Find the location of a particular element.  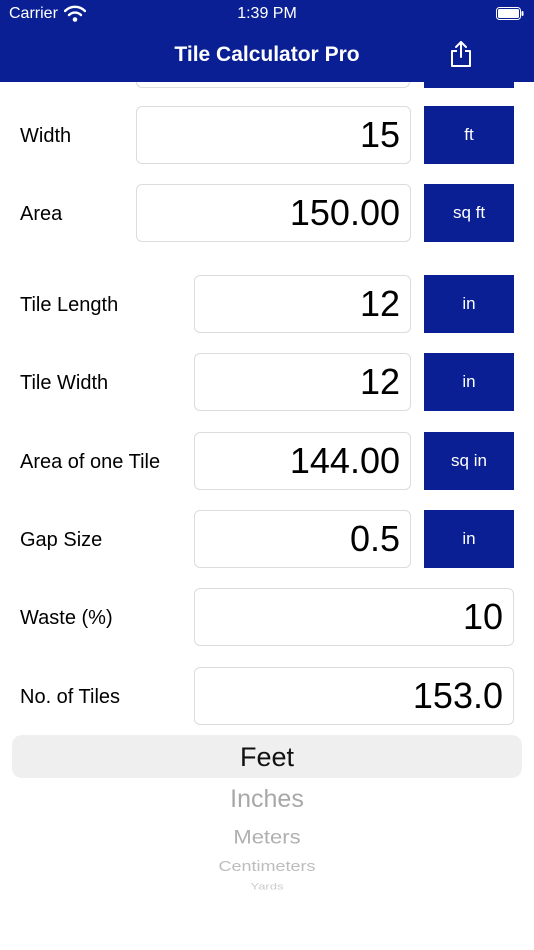

tiles-row: No. of Tiles 153.0 is located at coordinates (267, 697).